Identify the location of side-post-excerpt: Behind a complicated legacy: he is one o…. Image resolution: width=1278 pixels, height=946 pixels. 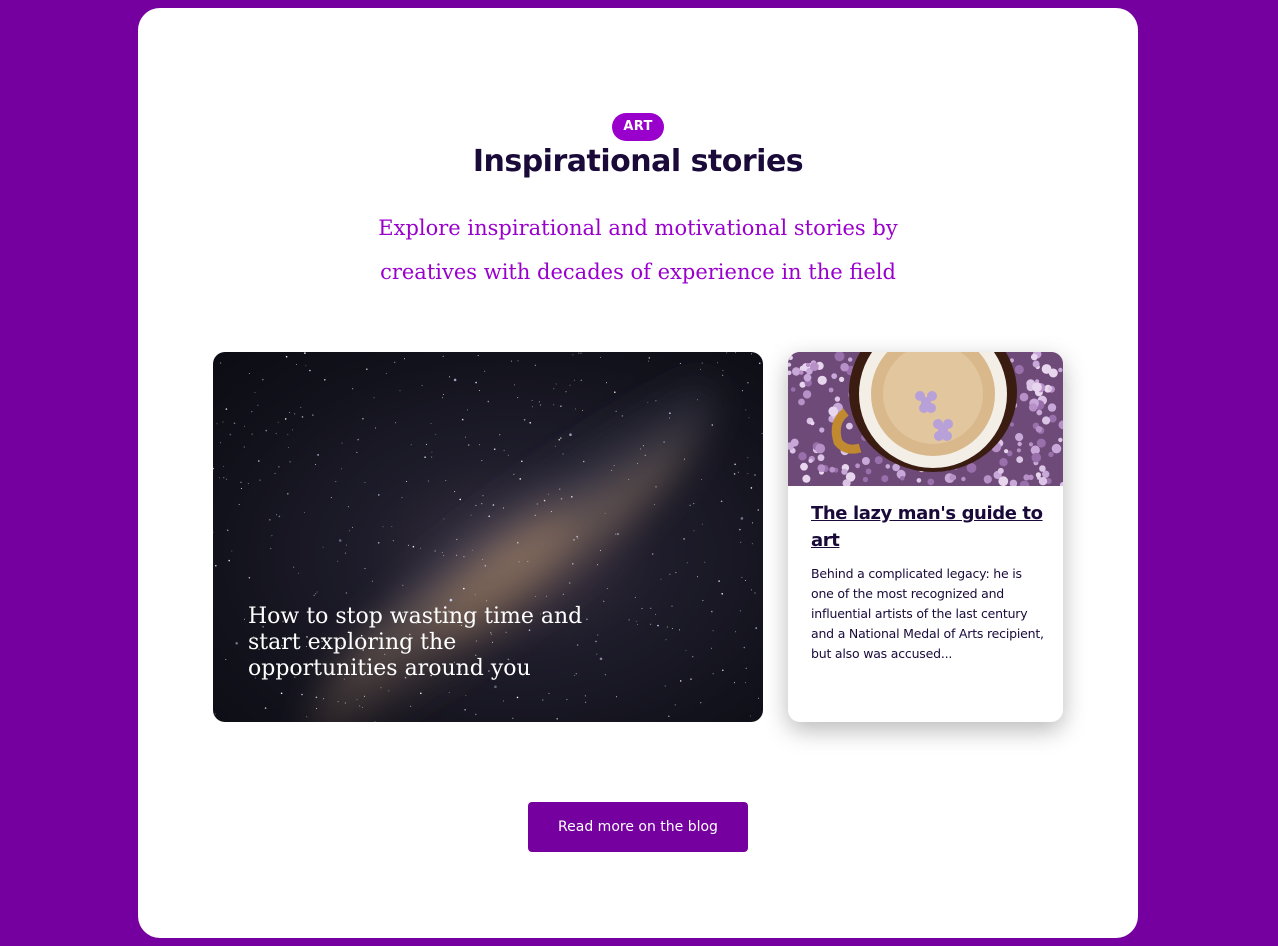
(927, 613).